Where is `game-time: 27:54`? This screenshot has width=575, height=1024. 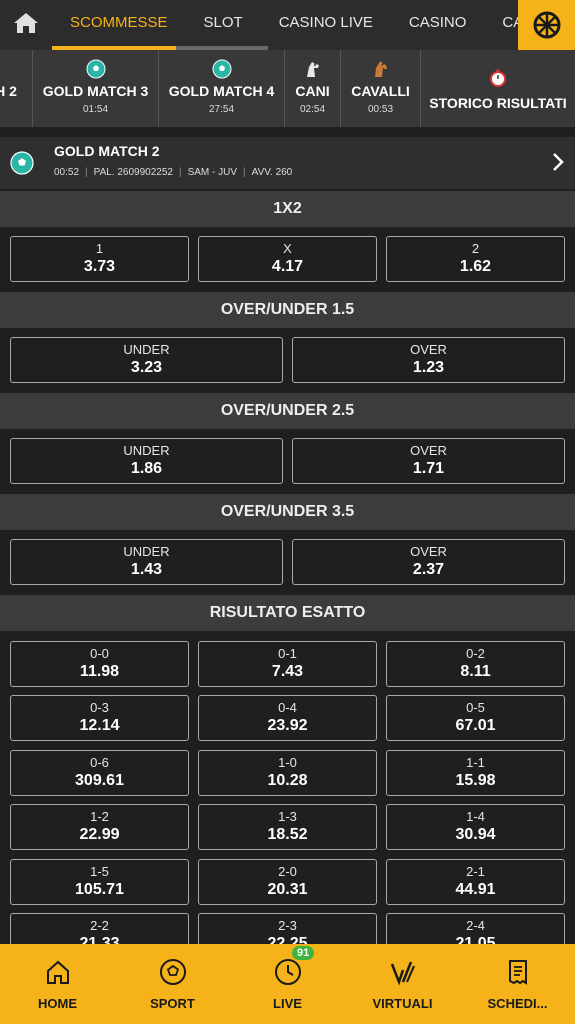 game-time: 27:54 is located at coordinates (221, 109).